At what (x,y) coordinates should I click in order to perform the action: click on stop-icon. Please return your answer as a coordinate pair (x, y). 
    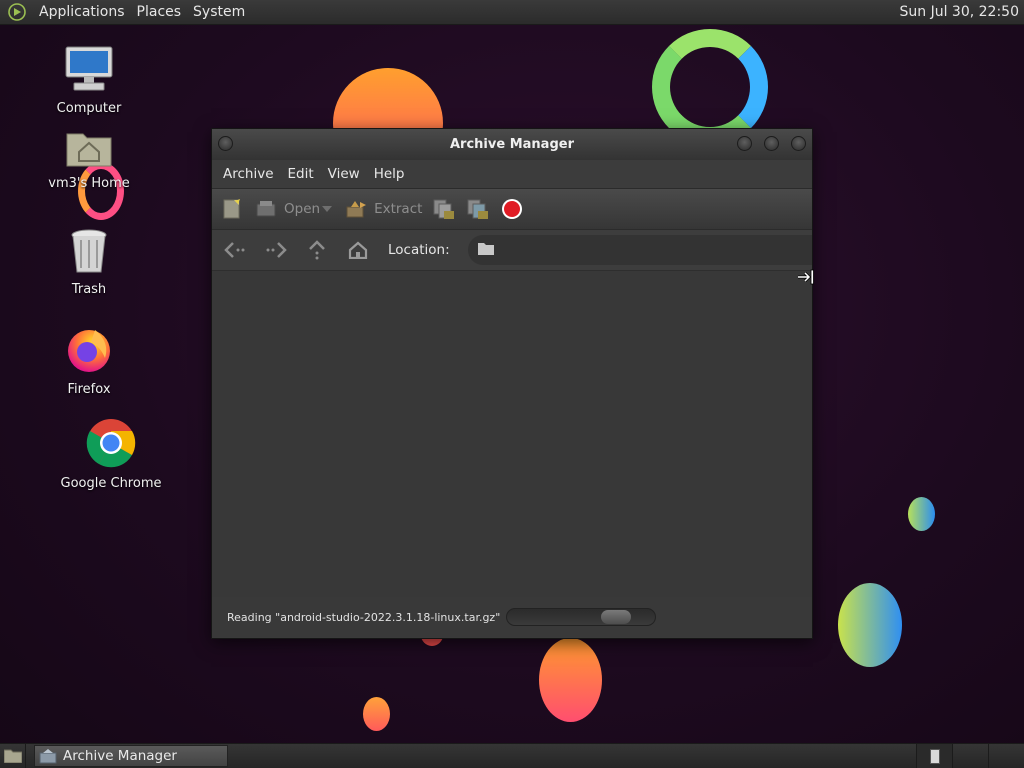
    Looking at the image, I should click on (512, 209).